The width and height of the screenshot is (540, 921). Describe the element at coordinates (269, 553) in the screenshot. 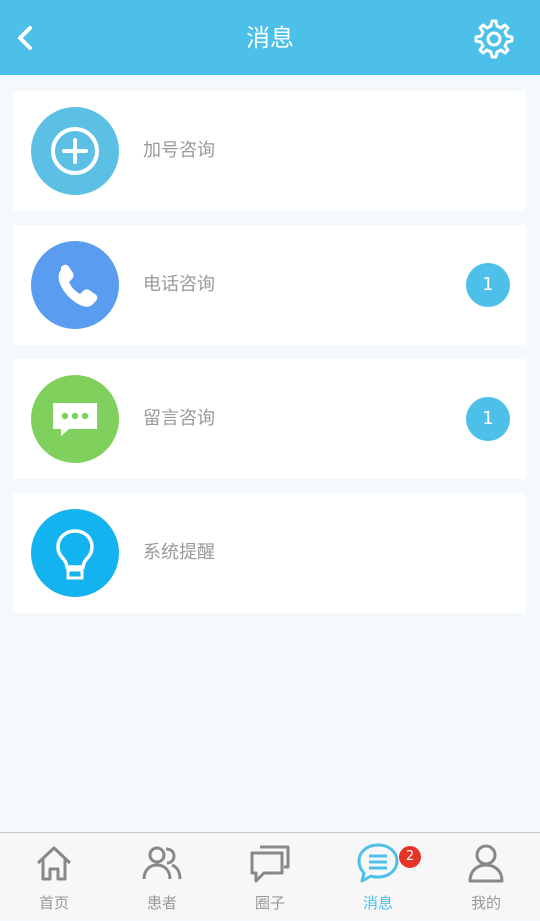

I see `list-item-system-reminder: 系统提醒` at that location.